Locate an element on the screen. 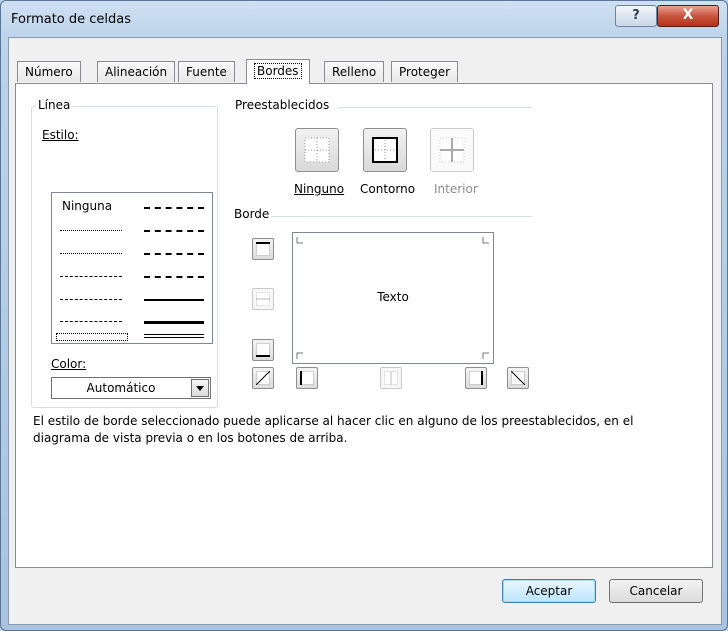  border-diagonal-up-button is located at coordinates (263, 378).